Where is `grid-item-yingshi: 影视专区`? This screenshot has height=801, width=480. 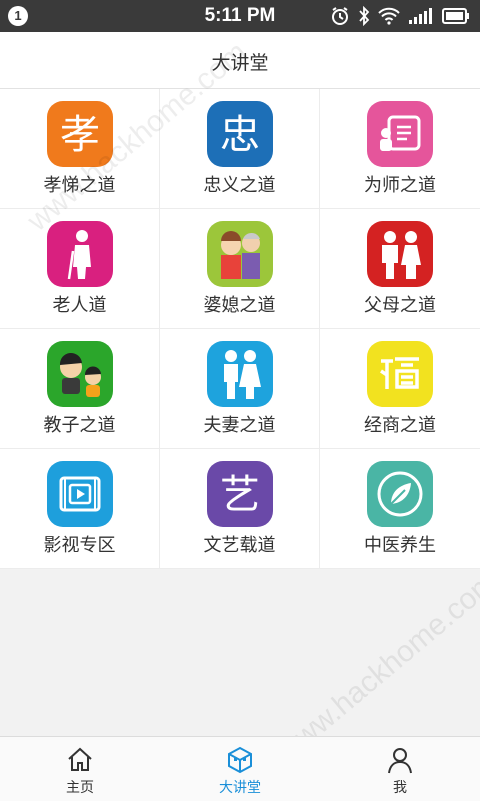
grid-item-yingshi: 影视专区 is located at coordinates (80, 509).